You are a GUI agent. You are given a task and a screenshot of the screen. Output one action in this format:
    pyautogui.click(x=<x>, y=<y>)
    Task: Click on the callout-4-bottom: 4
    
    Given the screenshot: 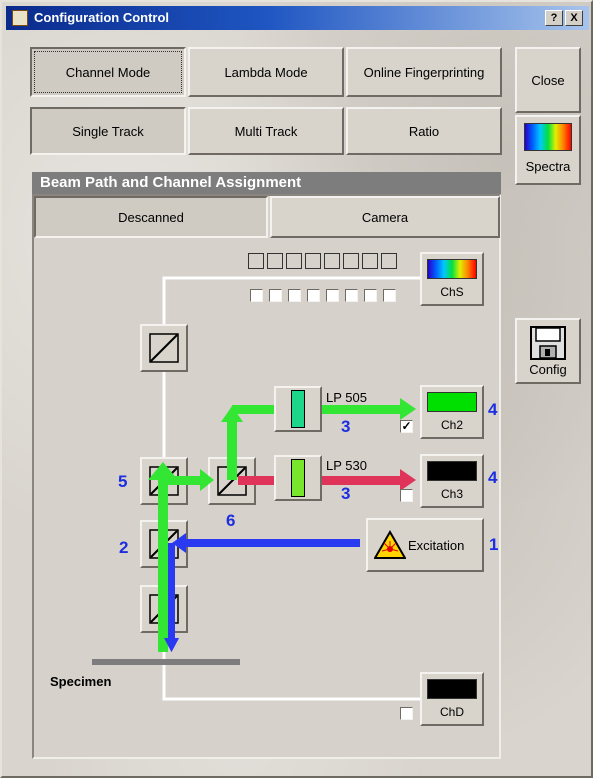 What is the action you would take?
    pyautogui.click(x=493, y=477)
    